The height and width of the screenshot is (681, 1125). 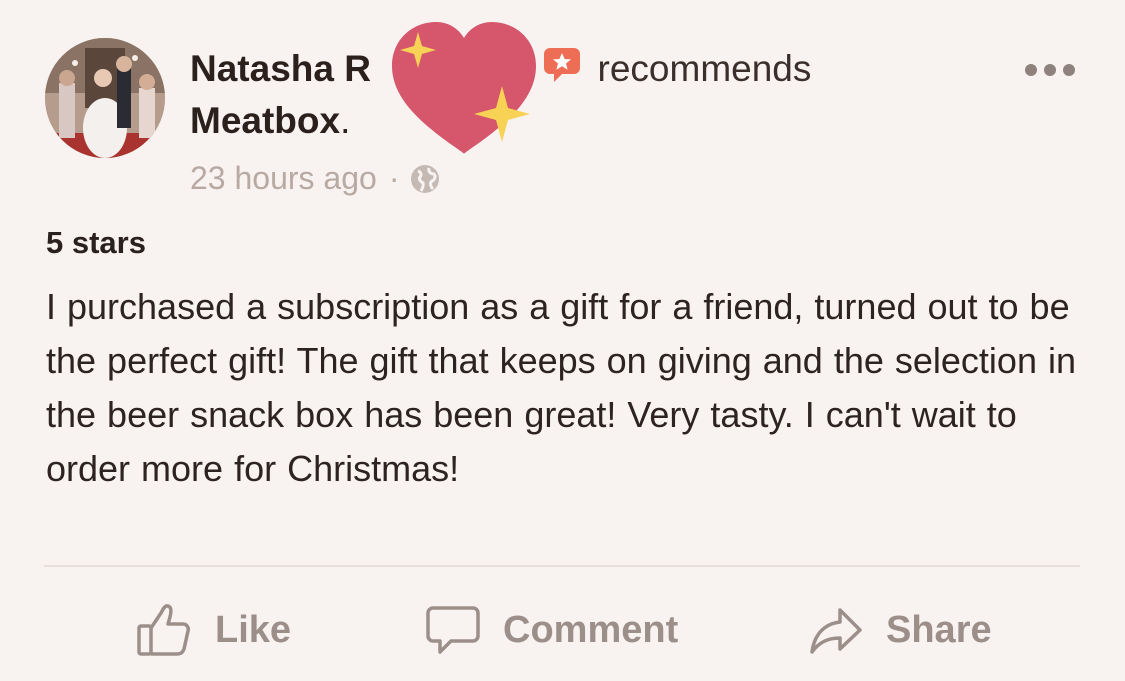 What do you see at coordinates (425, 179) in the screenshot?
I see `globe-icon` at bounding box center [425, 179].